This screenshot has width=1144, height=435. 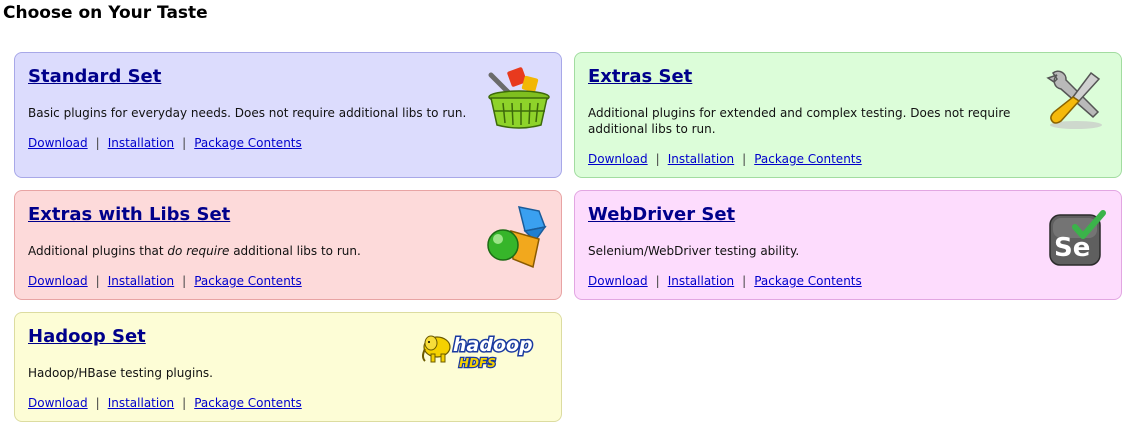 What do you see at coordinates (694, 251) in the screenshot?
I see `webdriver-set-description: Selenium/WebDriver testing ability.` at bounding box center [694, 251].